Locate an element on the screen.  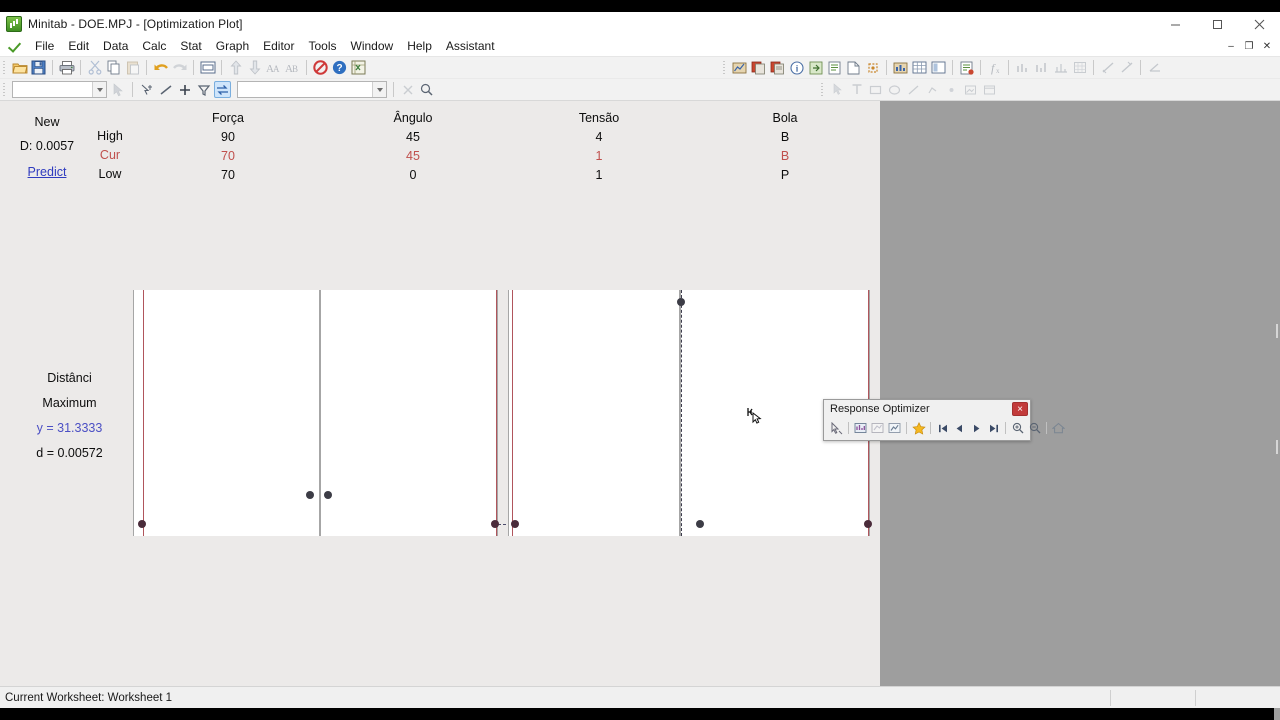
menu-data: Data is located at coordinates (115, 46).